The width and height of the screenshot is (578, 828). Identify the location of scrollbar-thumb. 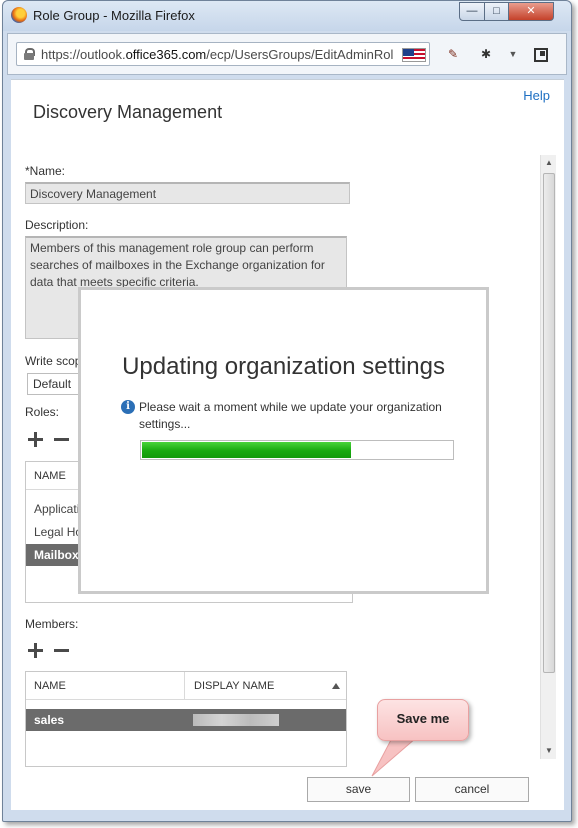
(549, 423).